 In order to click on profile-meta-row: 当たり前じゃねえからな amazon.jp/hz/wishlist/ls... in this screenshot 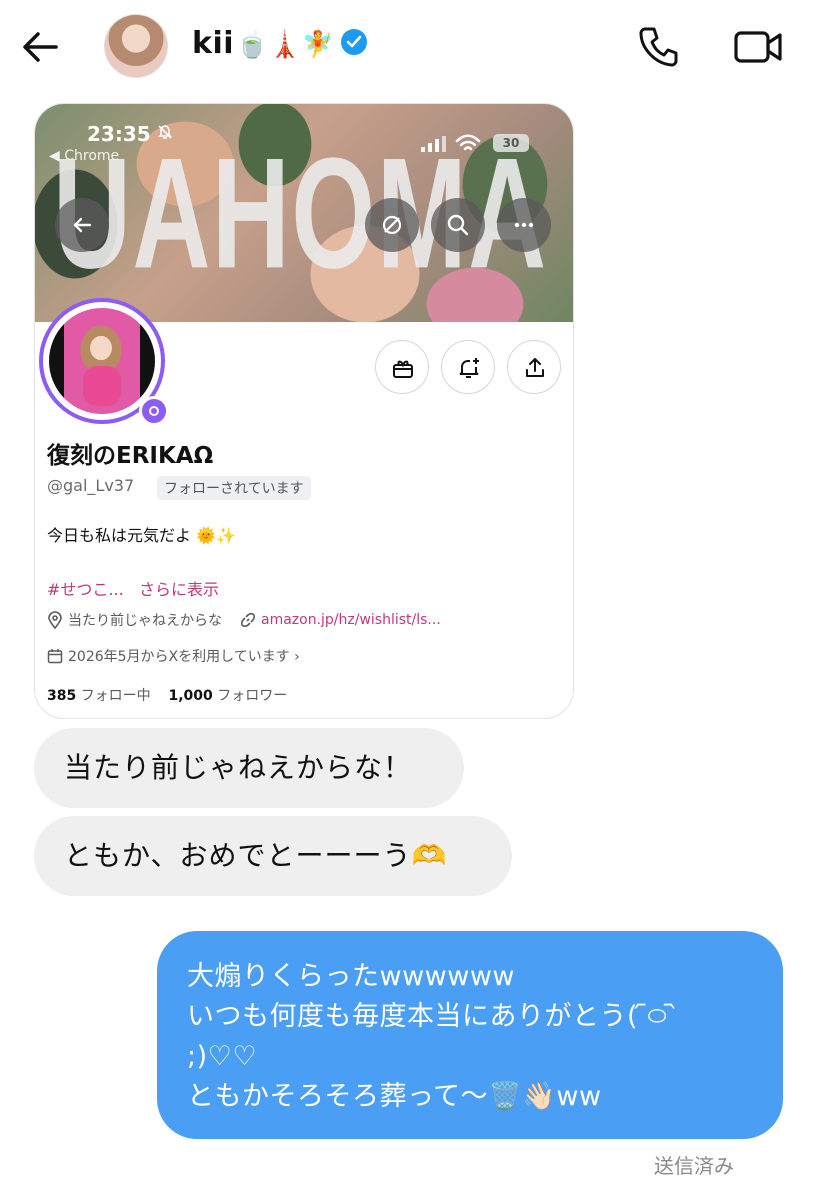, I will do `click(244, 620)`.